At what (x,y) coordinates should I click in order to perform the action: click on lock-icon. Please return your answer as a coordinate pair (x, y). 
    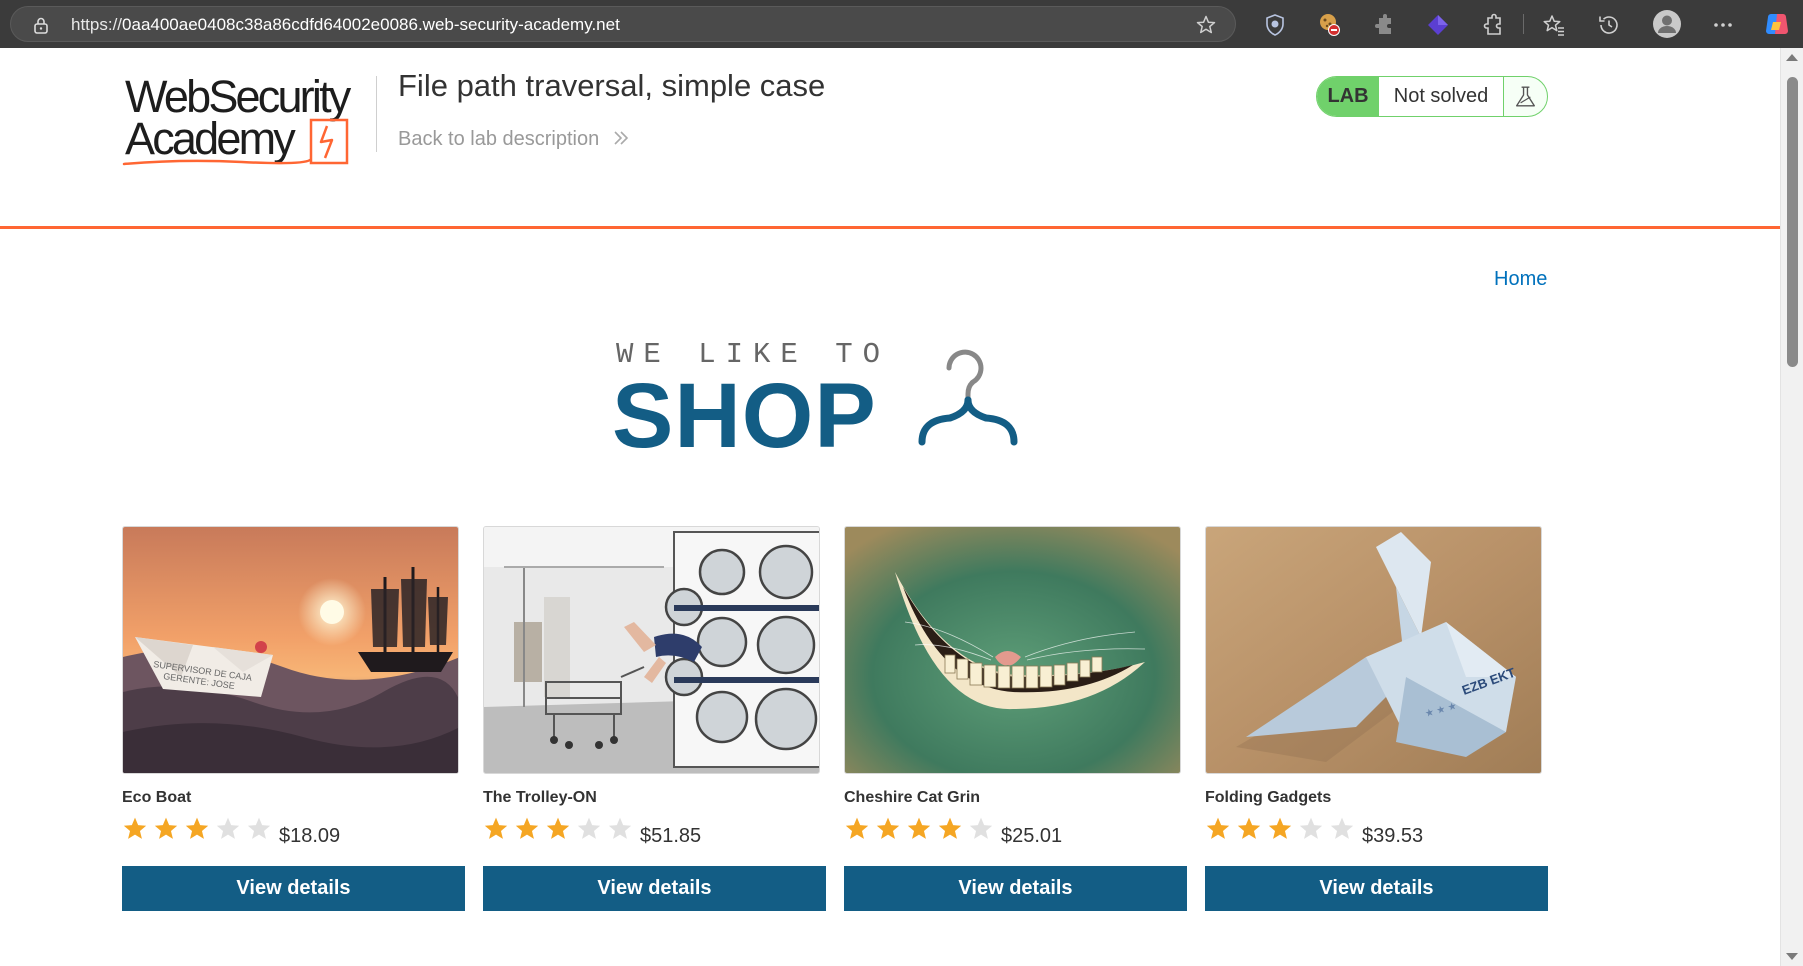
    Looking at the image, I should click on (41, 25).